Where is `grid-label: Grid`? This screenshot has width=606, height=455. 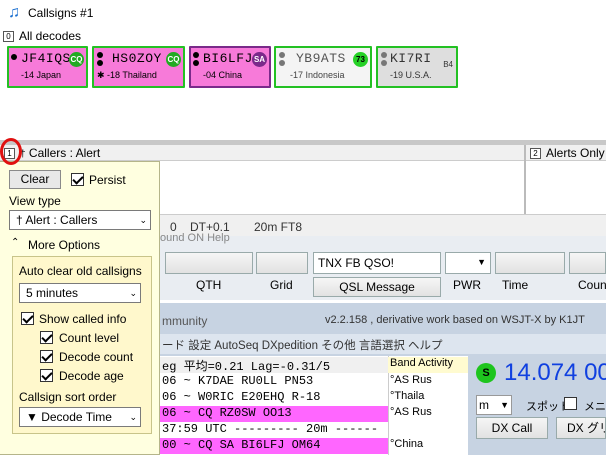 grid-label: Grid is located at coordinates (281, 285).